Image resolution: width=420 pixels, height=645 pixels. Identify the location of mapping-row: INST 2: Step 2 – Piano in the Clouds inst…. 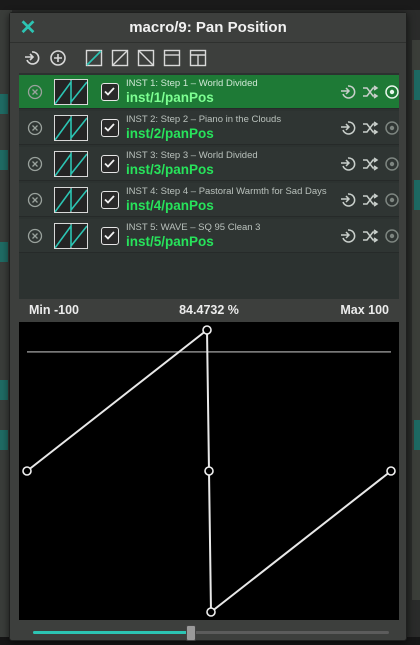
(209, 128).